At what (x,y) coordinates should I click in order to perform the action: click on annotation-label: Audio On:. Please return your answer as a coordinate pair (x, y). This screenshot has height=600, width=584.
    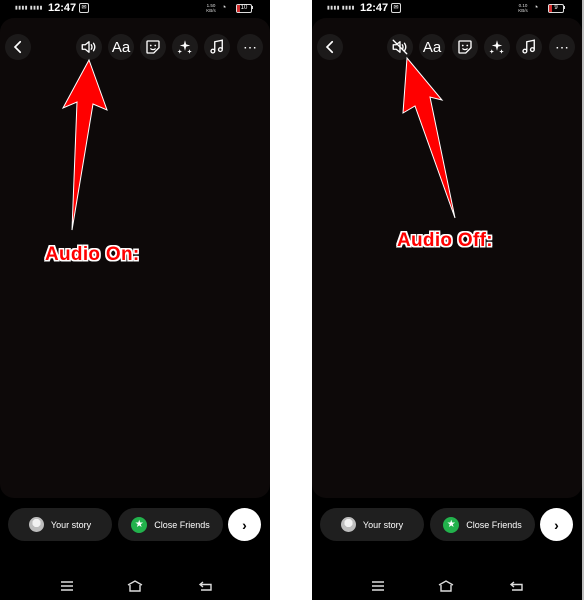
    Looking at the image, I should click on (92, 254).